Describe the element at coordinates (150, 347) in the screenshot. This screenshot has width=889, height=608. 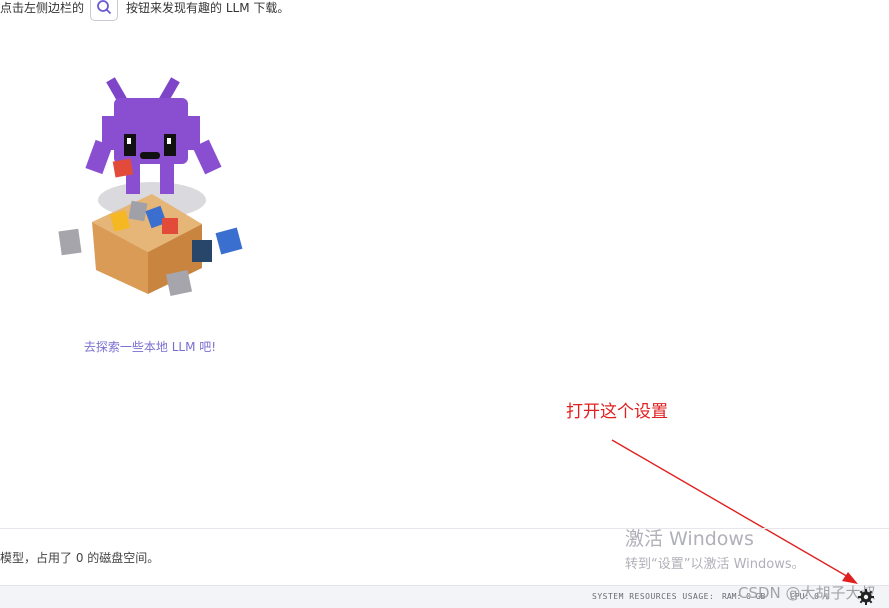
I see `explore-llm-text: 去探索一些本地 LLM 吧!` at that location.